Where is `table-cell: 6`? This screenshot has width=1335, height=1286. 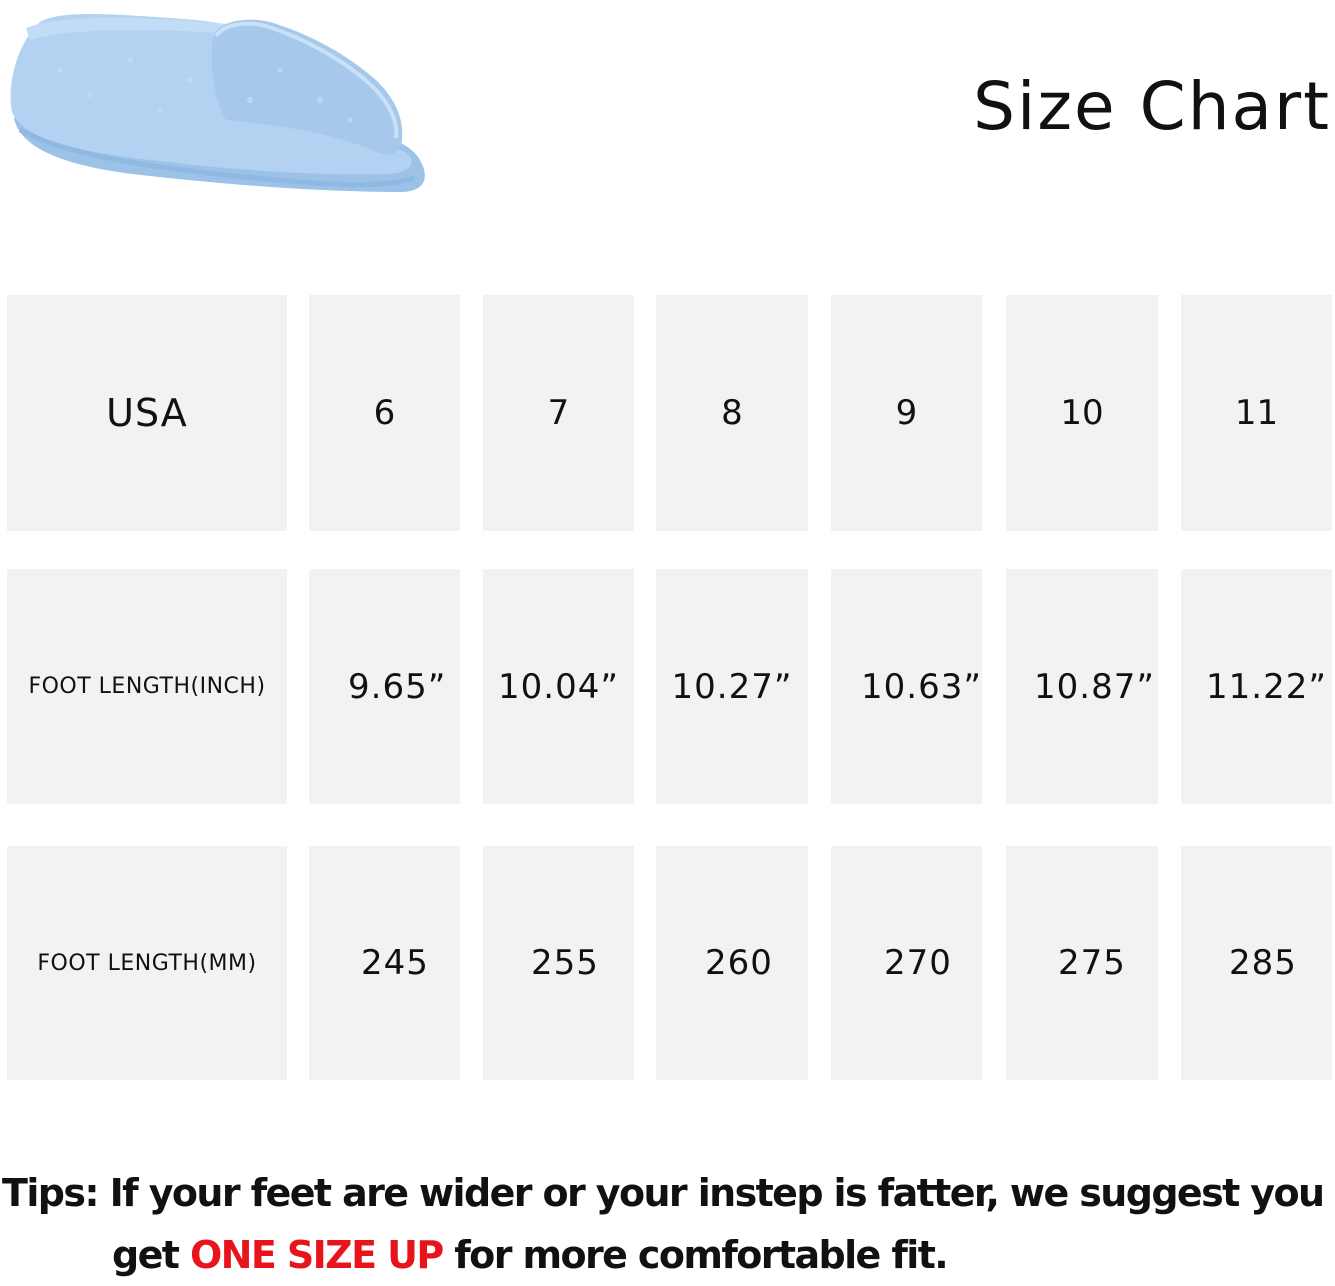 table-cell: 6 is located at coordinates (384, 413).